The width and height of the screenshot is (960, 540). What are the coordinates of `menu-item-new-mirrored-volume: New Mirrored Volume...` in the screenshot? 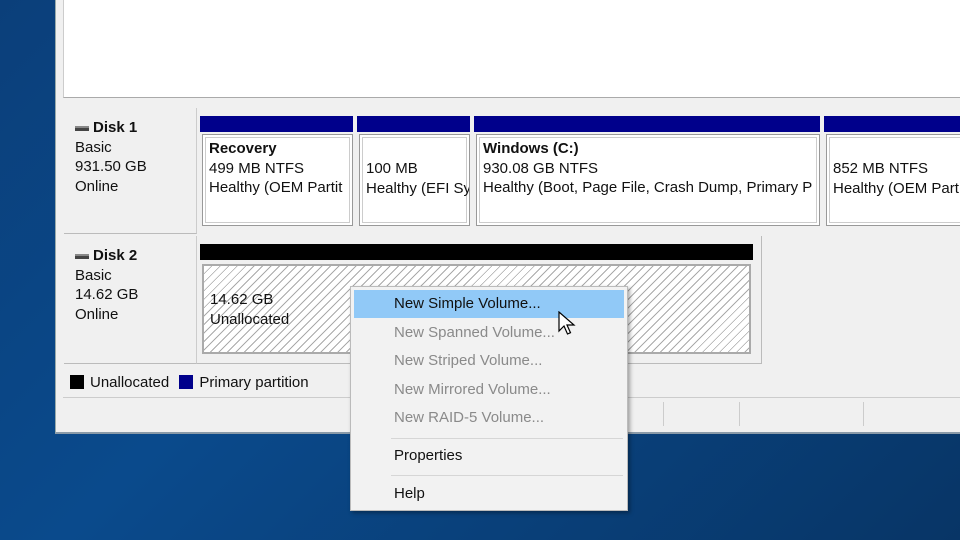 It's located at (489, 390).